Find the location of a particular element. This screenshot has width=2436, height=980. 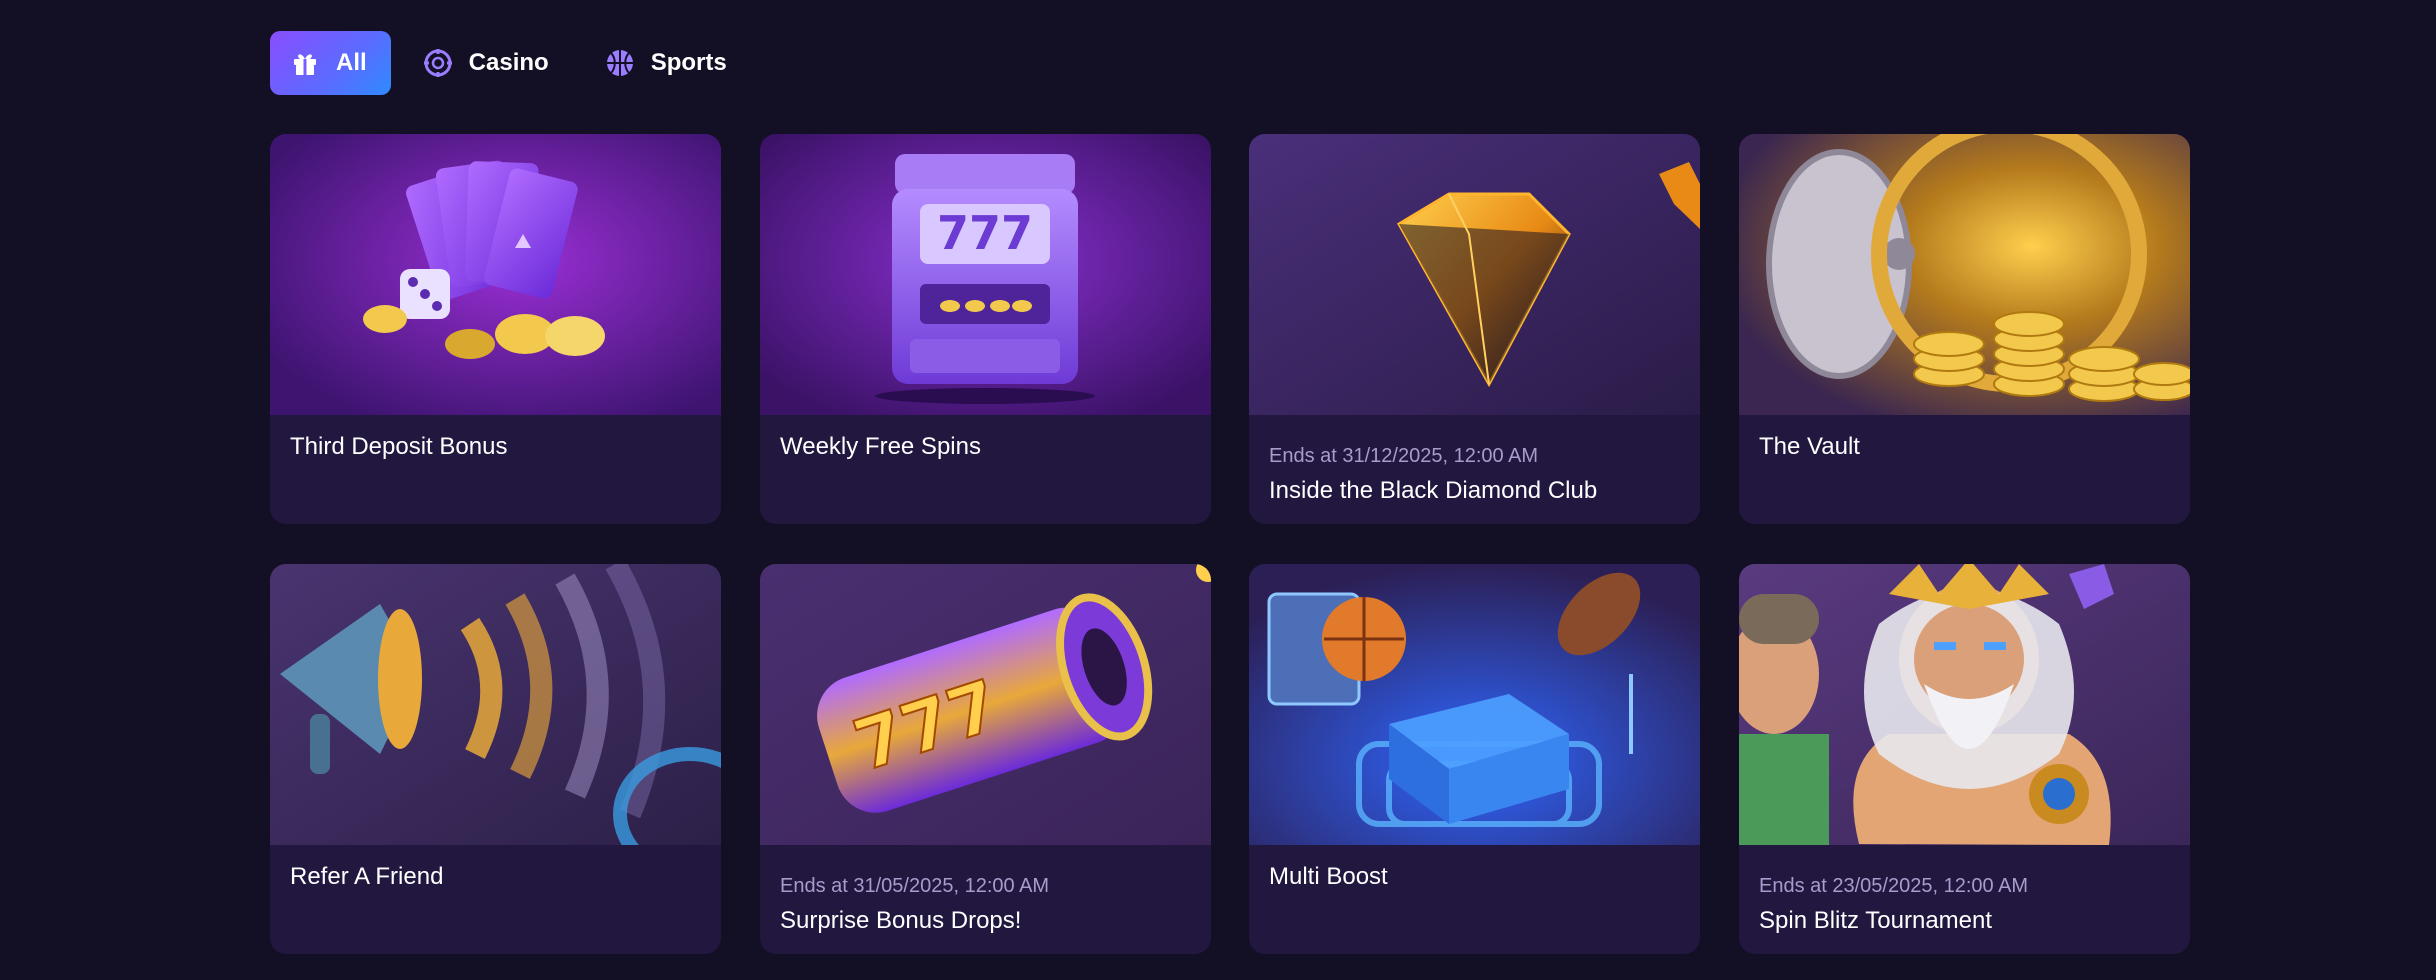

promotion-card-the-vault: The Vault is located at coordinates (1964, 329).